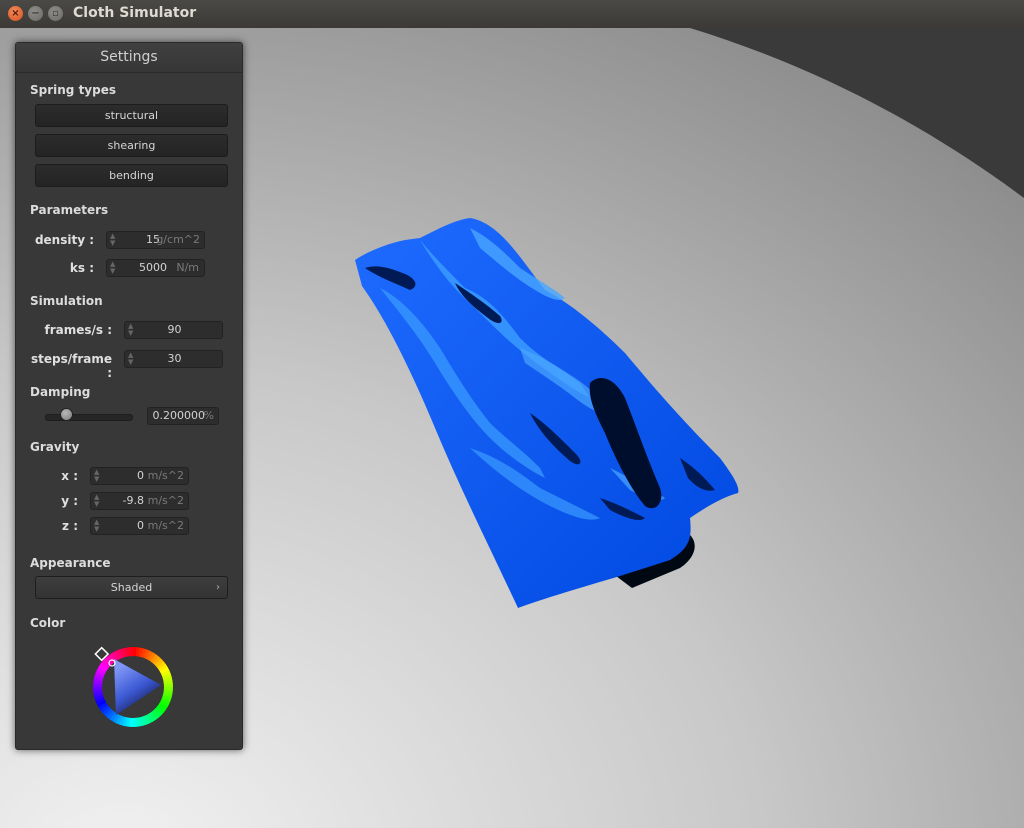 This screenshot has height=828, width=1024. I want to click on appearance-selected: Shaded, so click(131, 587).